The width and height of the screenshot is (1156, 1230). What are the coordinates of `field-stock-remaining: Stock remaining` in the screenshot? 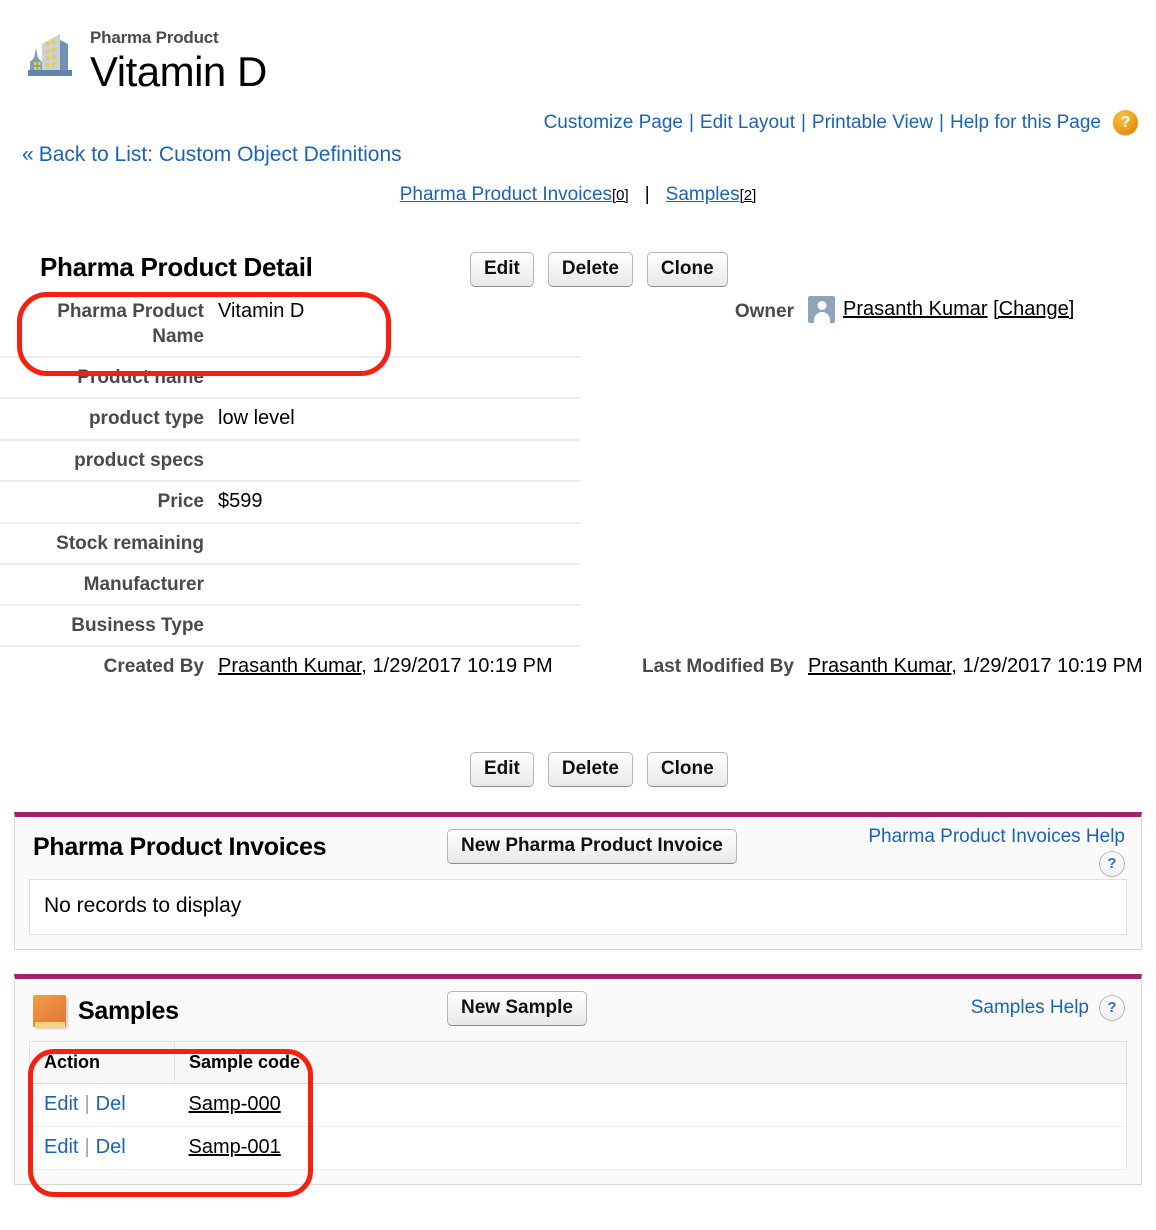 It's located at (290, 544).